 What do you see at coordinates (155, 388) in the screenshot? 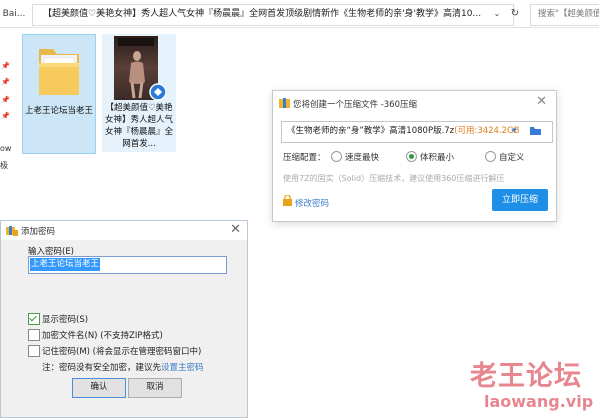
I see `cancel-button: 取消` at bounding box center [155, 388].